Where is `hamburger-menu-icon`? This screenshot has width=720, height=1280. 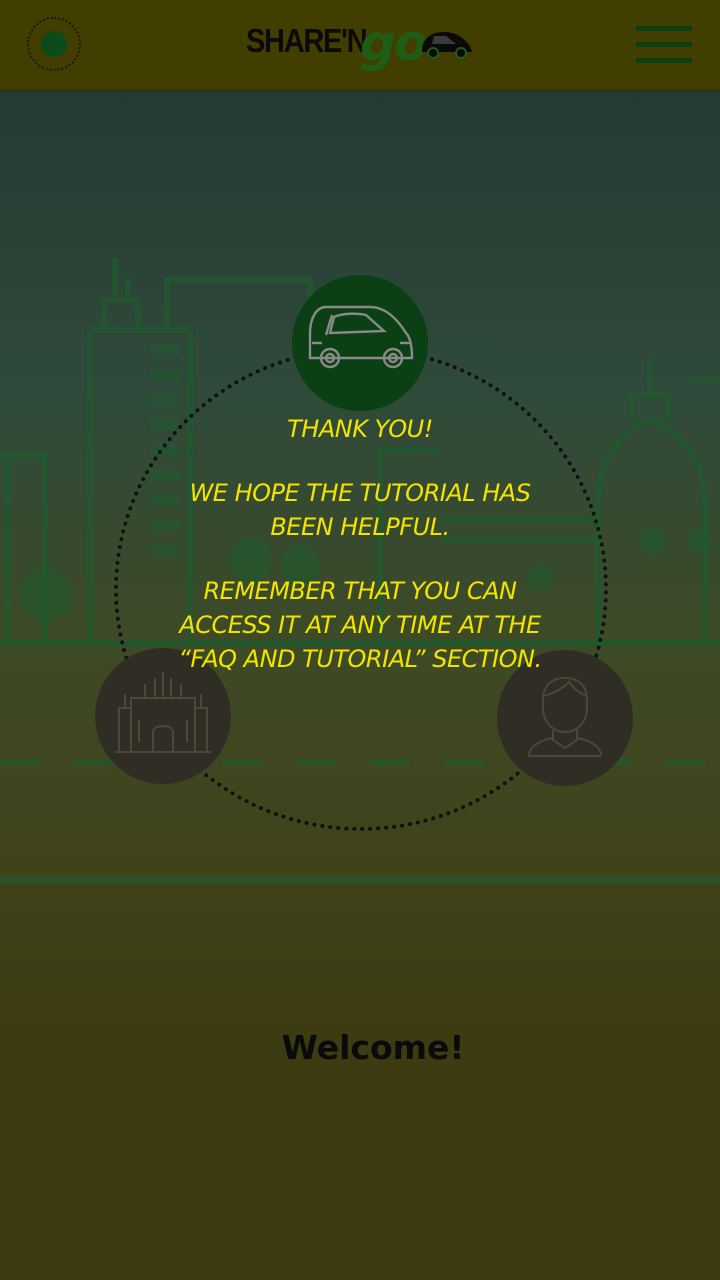 hamburger-menu-icon is located at coordinates (664, 45).